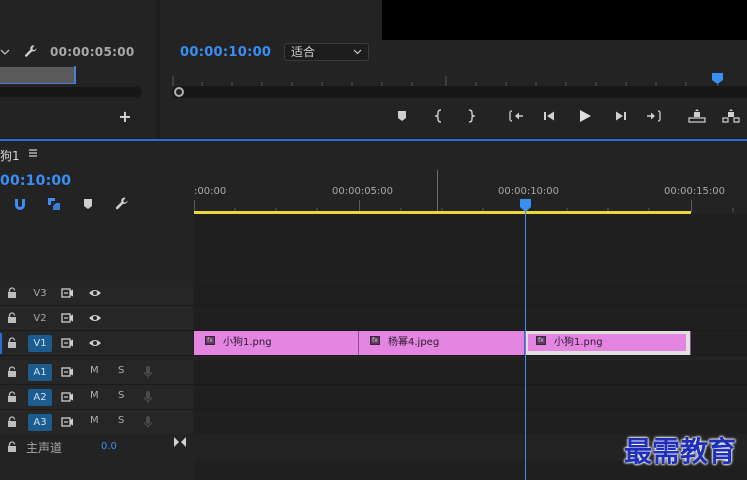  I want to click on step-forward-icon, so click(620, 116).